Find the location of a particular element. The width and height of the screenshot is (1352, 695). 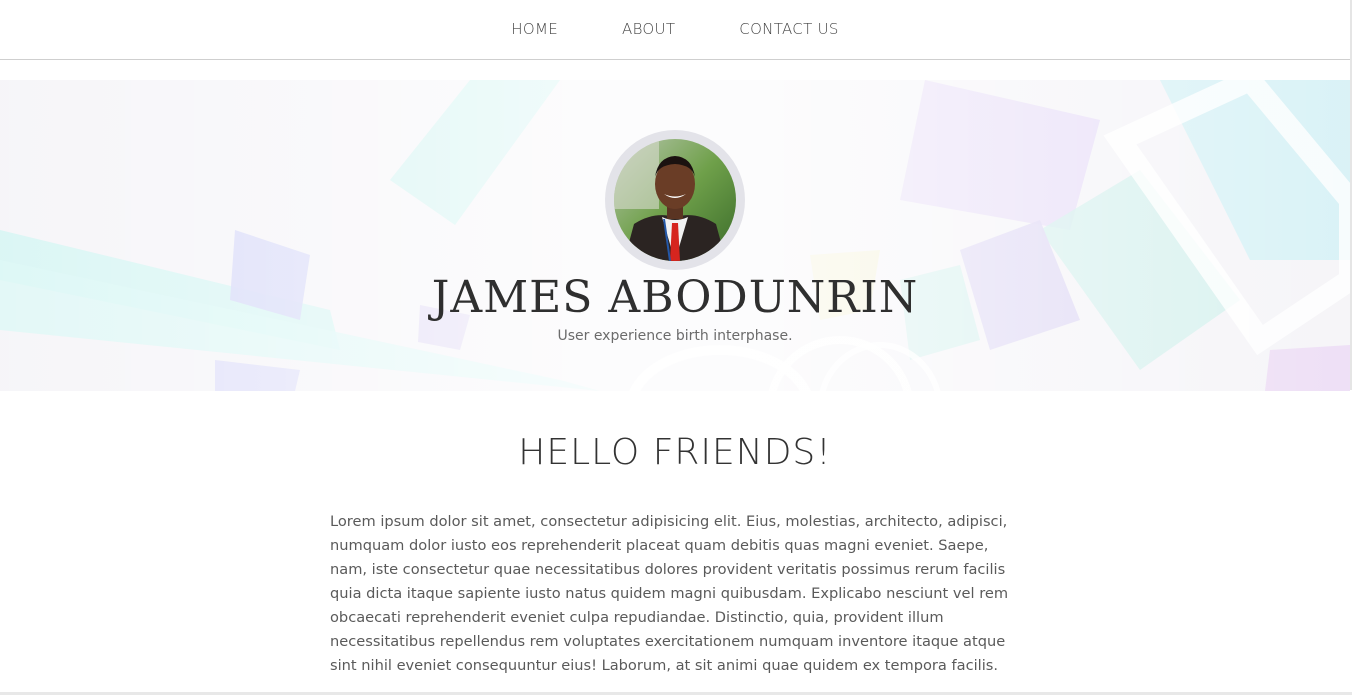

avatar-frame is located at coordinates (675, 200).